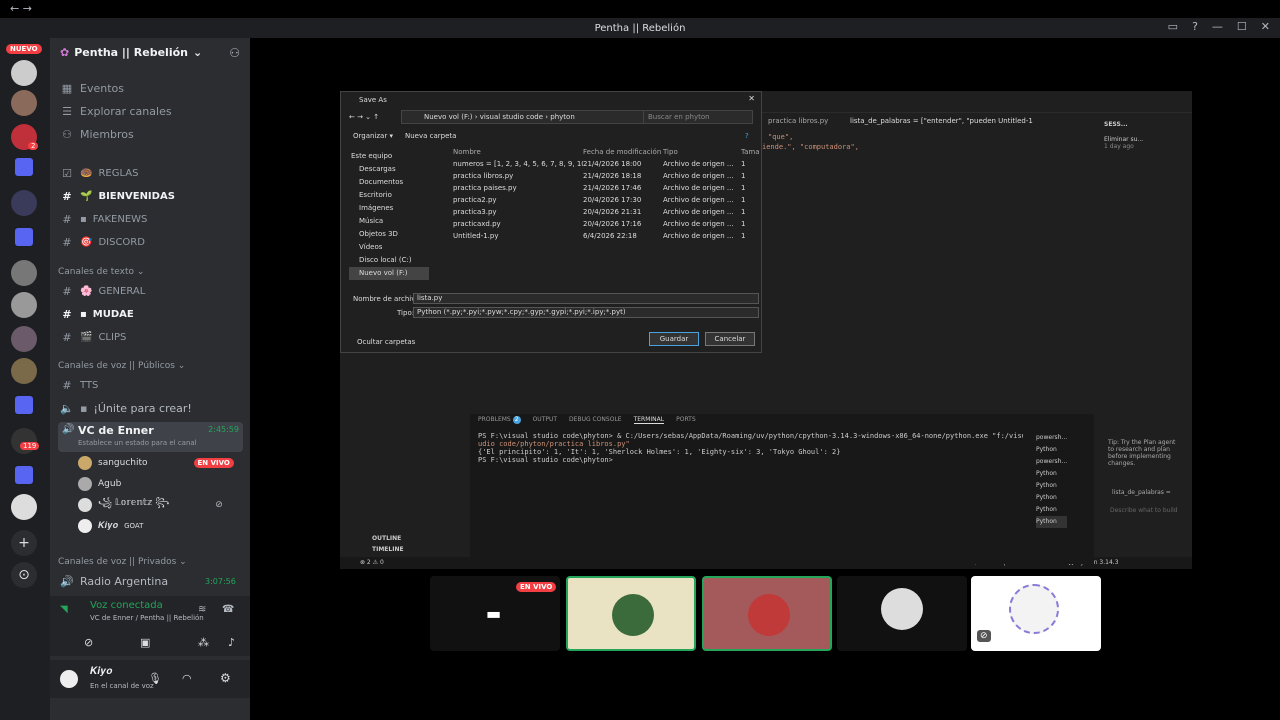 This screenshot has width=1280, height=720. Describe the element at coordinates (586, 298) in the screenshot. I see `filename-input: lista.py` at that location.